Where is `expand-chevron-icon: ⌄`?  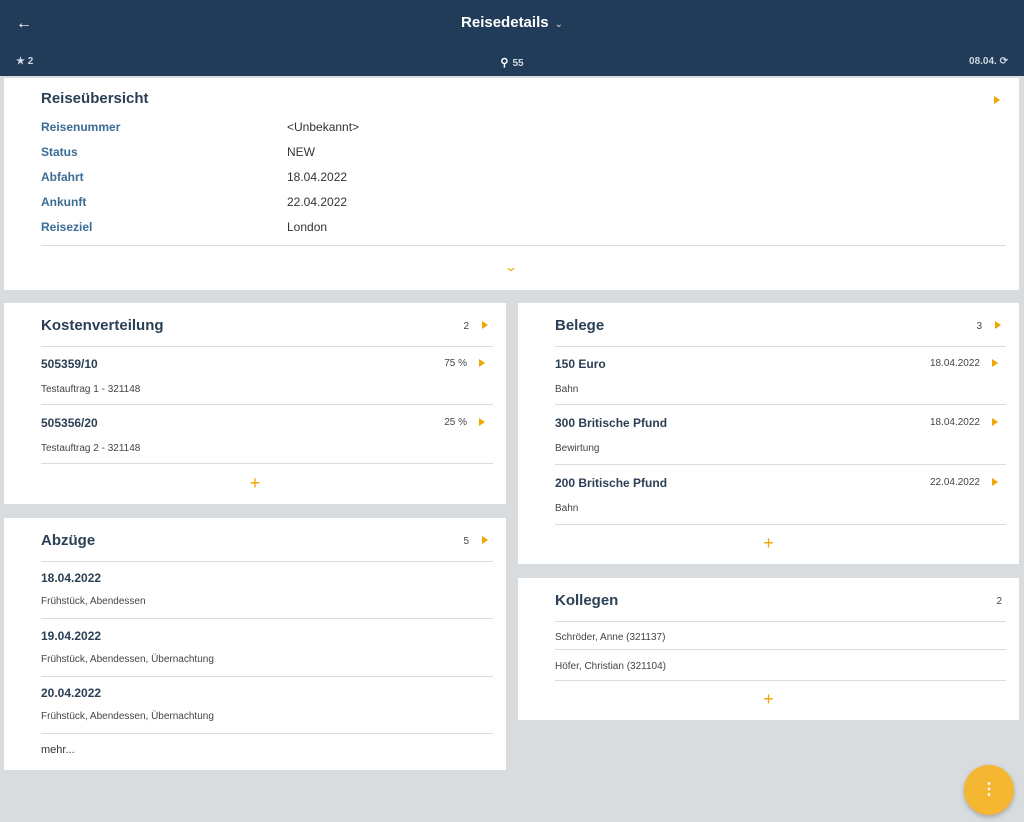
expand-chevron-icon: ⌄ is located at coordinates (511, 267).